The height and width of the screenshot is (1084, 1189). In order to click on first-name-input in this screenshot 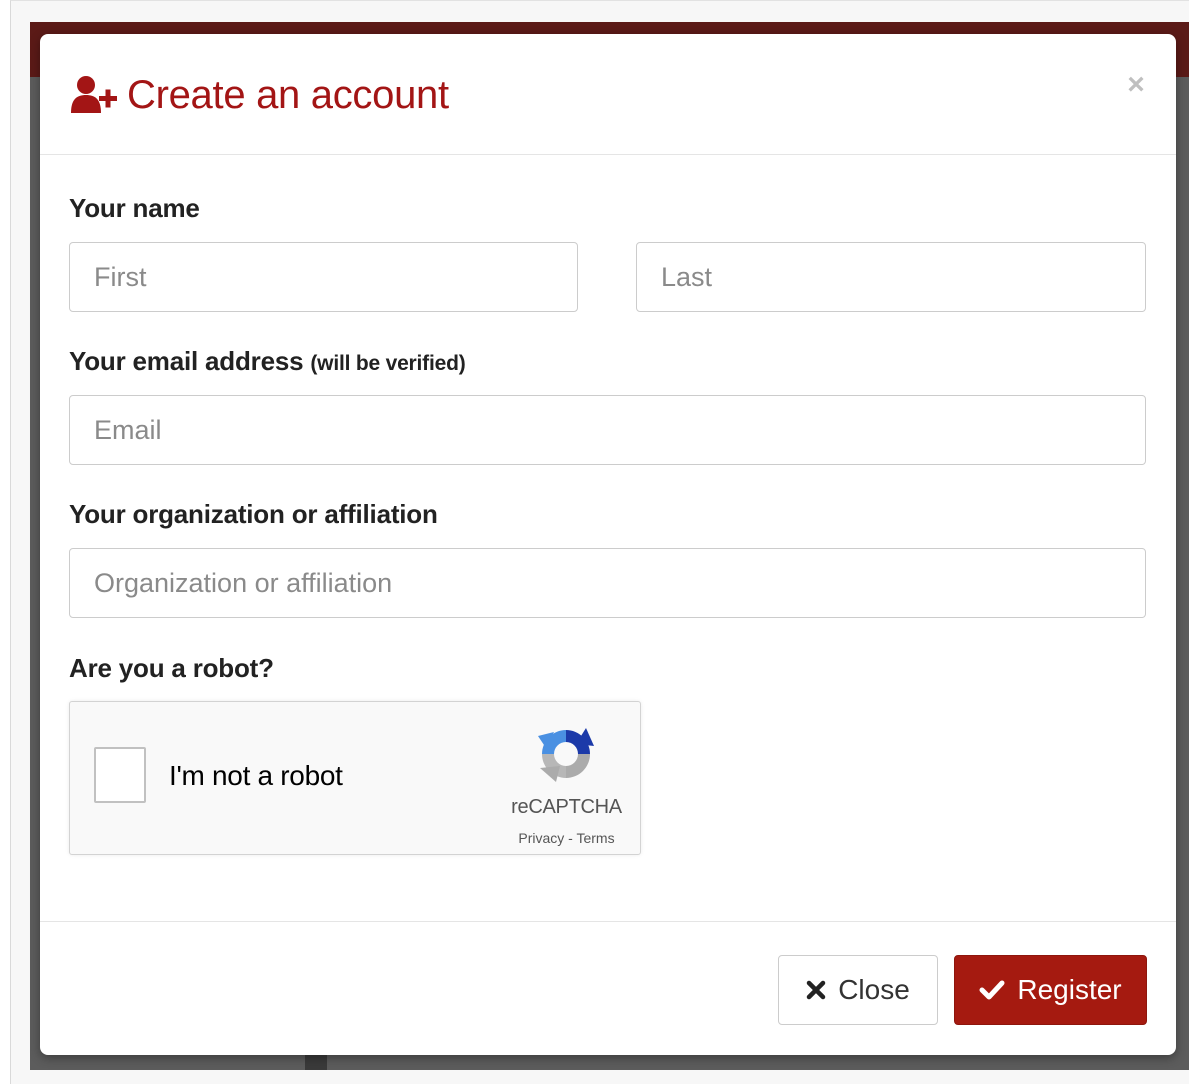, I will do `click(323, 277)`.